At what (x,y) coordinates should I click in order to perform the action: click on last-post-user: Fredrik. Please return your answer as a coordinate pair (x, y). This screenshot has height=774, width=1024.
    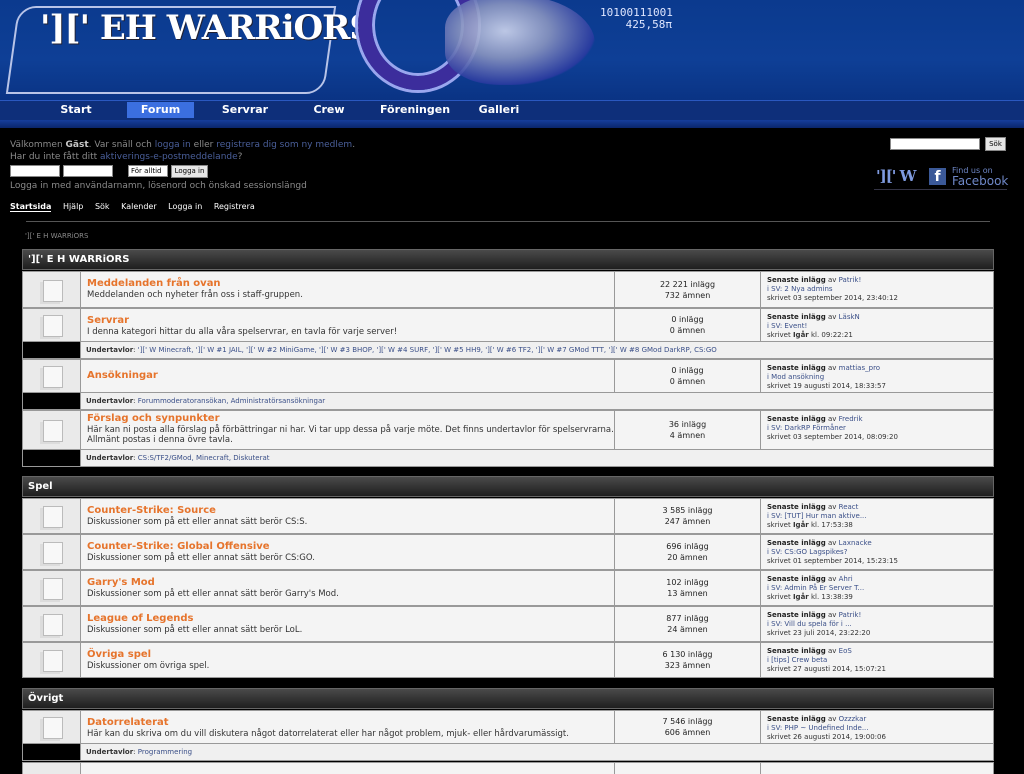
    Looking at the image, I should click on (851, 419).